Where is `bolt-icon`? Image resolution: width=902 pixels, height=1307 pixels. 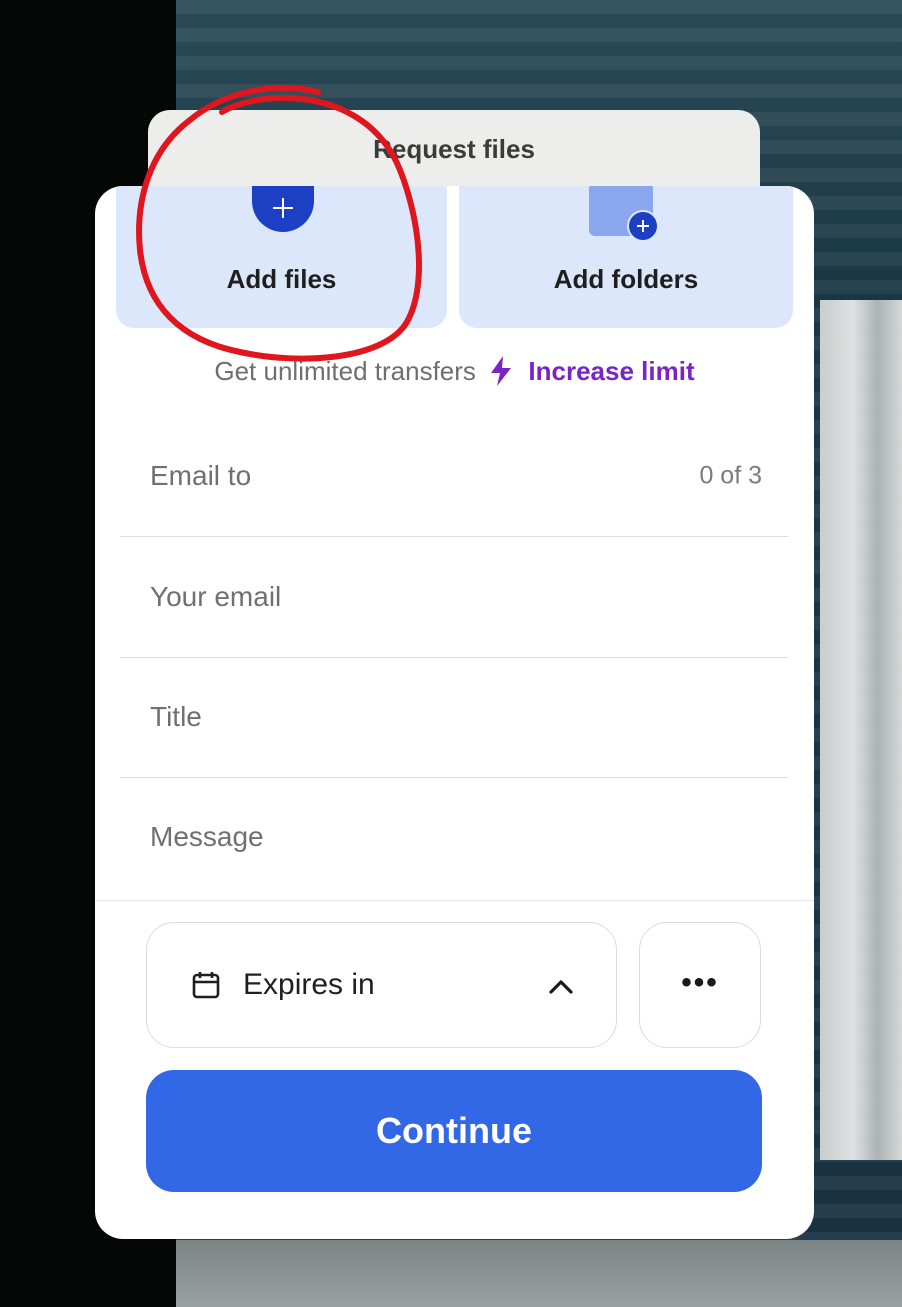
bolt-icon is located at coordinates (501, 371).